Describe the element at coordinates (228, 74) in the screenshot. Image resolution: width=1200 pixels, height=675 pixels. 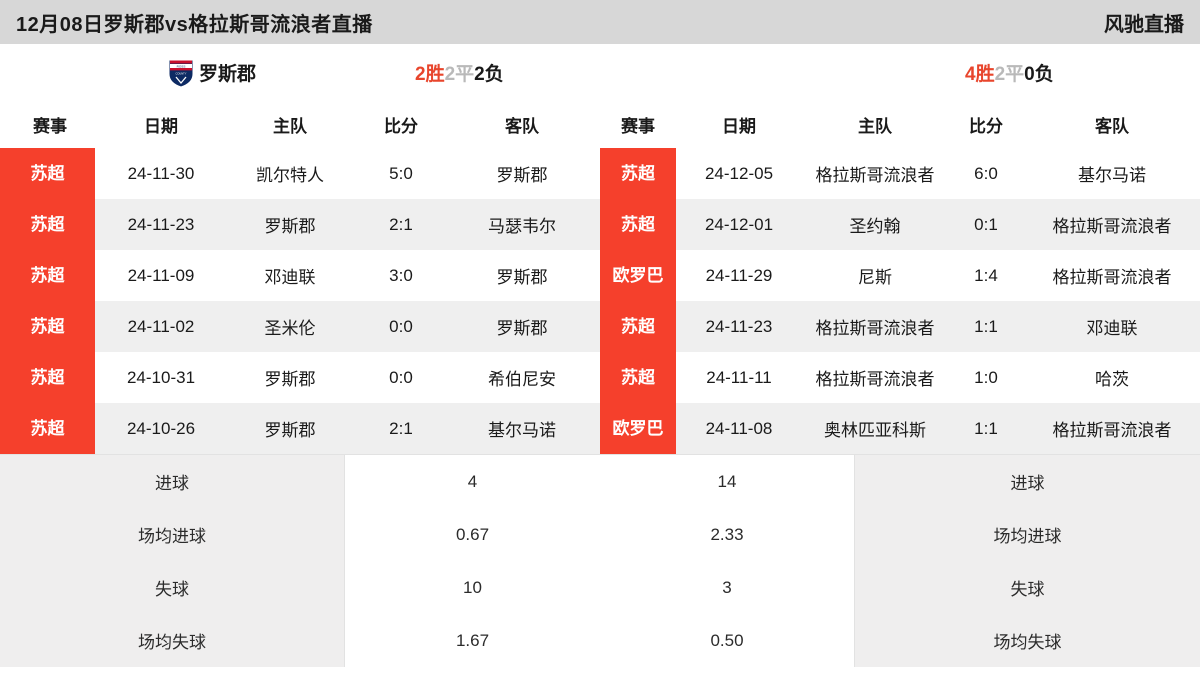
I see `home-team-name: 罗斯郡` at that location.